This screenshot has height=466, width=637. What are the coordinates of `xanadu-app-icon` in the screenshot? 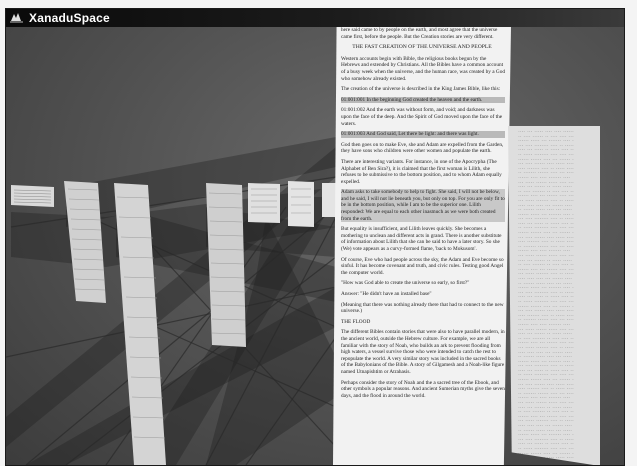 It's located at (17, 18).